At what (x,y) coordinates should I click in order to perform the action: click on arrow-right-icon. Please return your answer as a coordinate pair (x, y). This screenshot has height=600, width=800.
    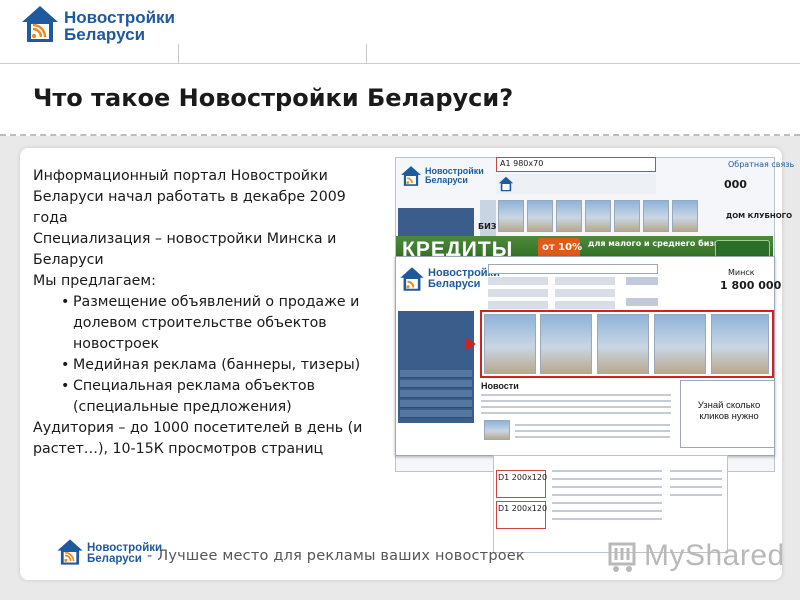
    Looking at the image, I should click on (471, 344).